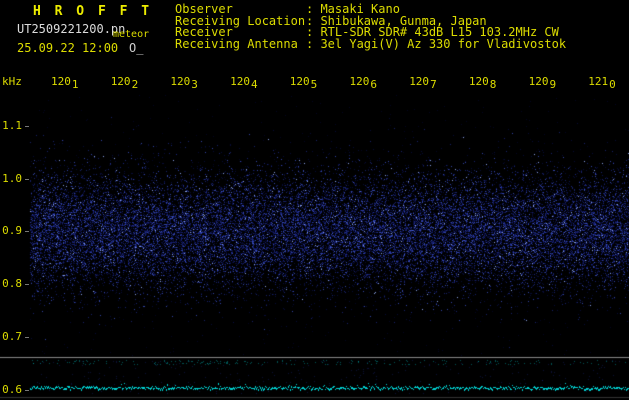  Describe the element at coordinates (184, 83) in the screenshot. I see `x-axis-tick-label: 1203` at that location.